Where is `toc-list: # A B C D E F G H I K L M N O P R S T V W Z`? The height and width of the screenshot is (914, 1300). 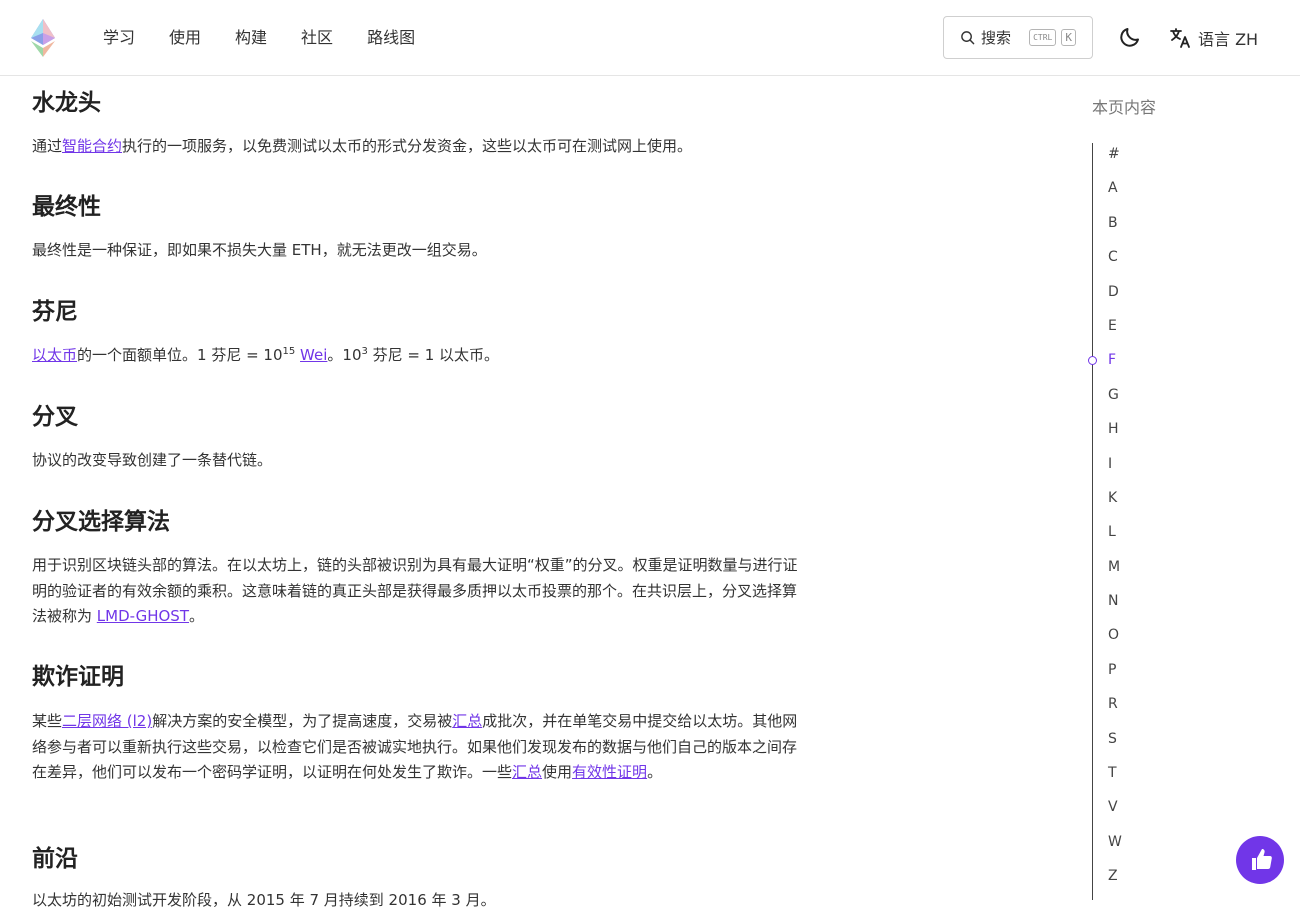 toc-list: # A B C D E F G H I K L M N O P R S T V W Z is located at coordinates (1115, 522).